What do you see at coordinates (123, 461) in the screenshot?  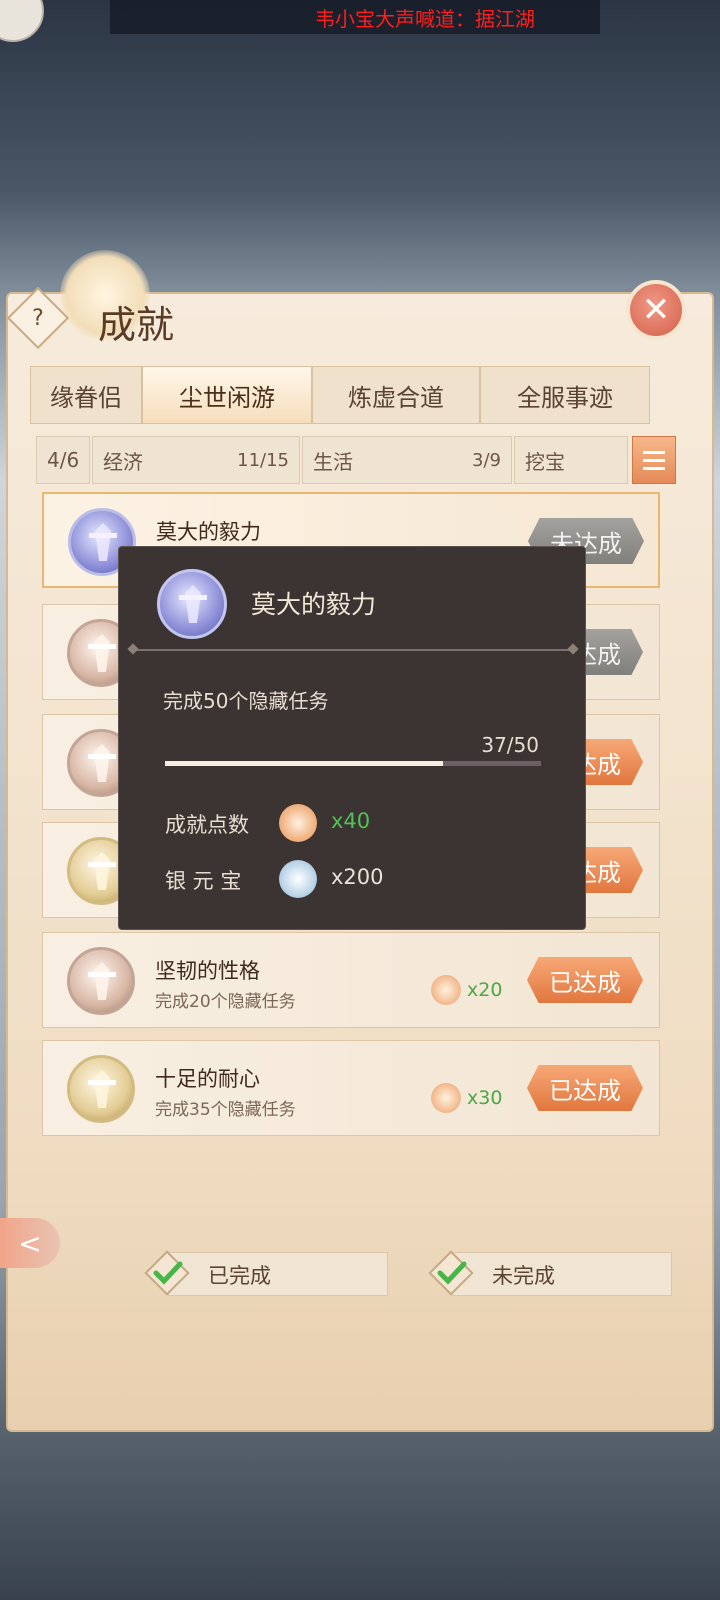 I see `subcategory-name: 经济` at bounding box center [123, 461].